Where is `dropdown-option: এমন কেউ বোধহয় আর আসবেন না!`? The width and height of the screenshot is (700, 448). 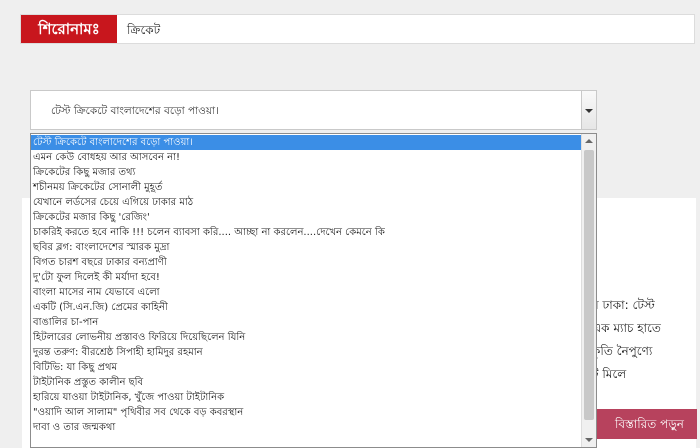 dropdown-option: এমন কেউ বোধহয় আর আসবেন না! is located at coordinates (306, 157).